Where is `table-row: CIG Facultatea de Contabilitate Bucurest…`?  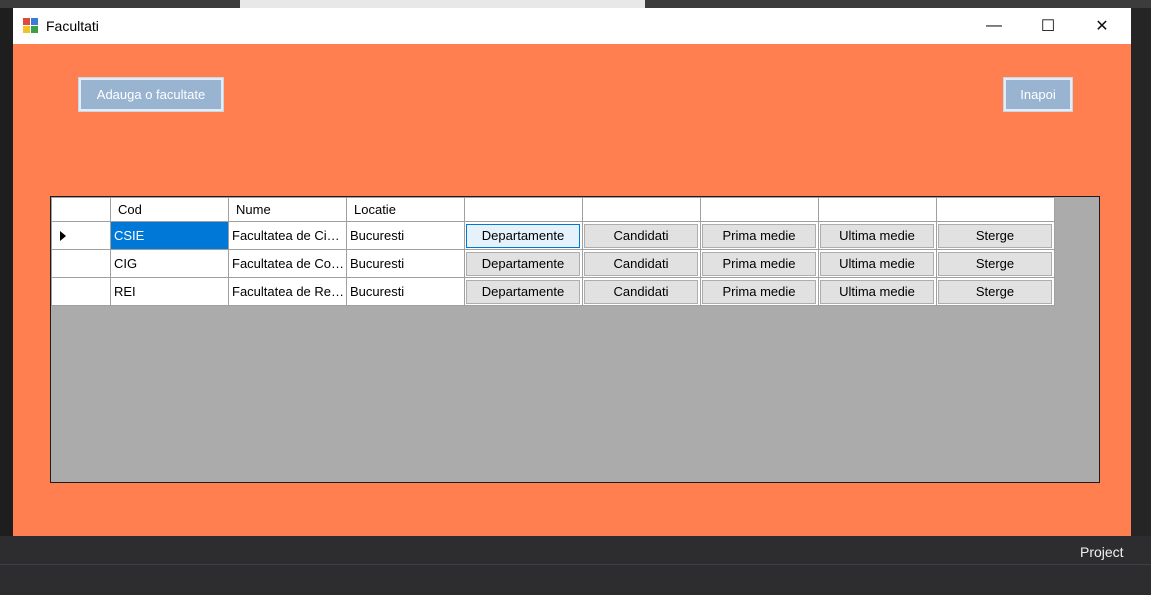
table-row: CIG Facultatea de Contabilitate Bucurest… is located at coordinates (553, 263).